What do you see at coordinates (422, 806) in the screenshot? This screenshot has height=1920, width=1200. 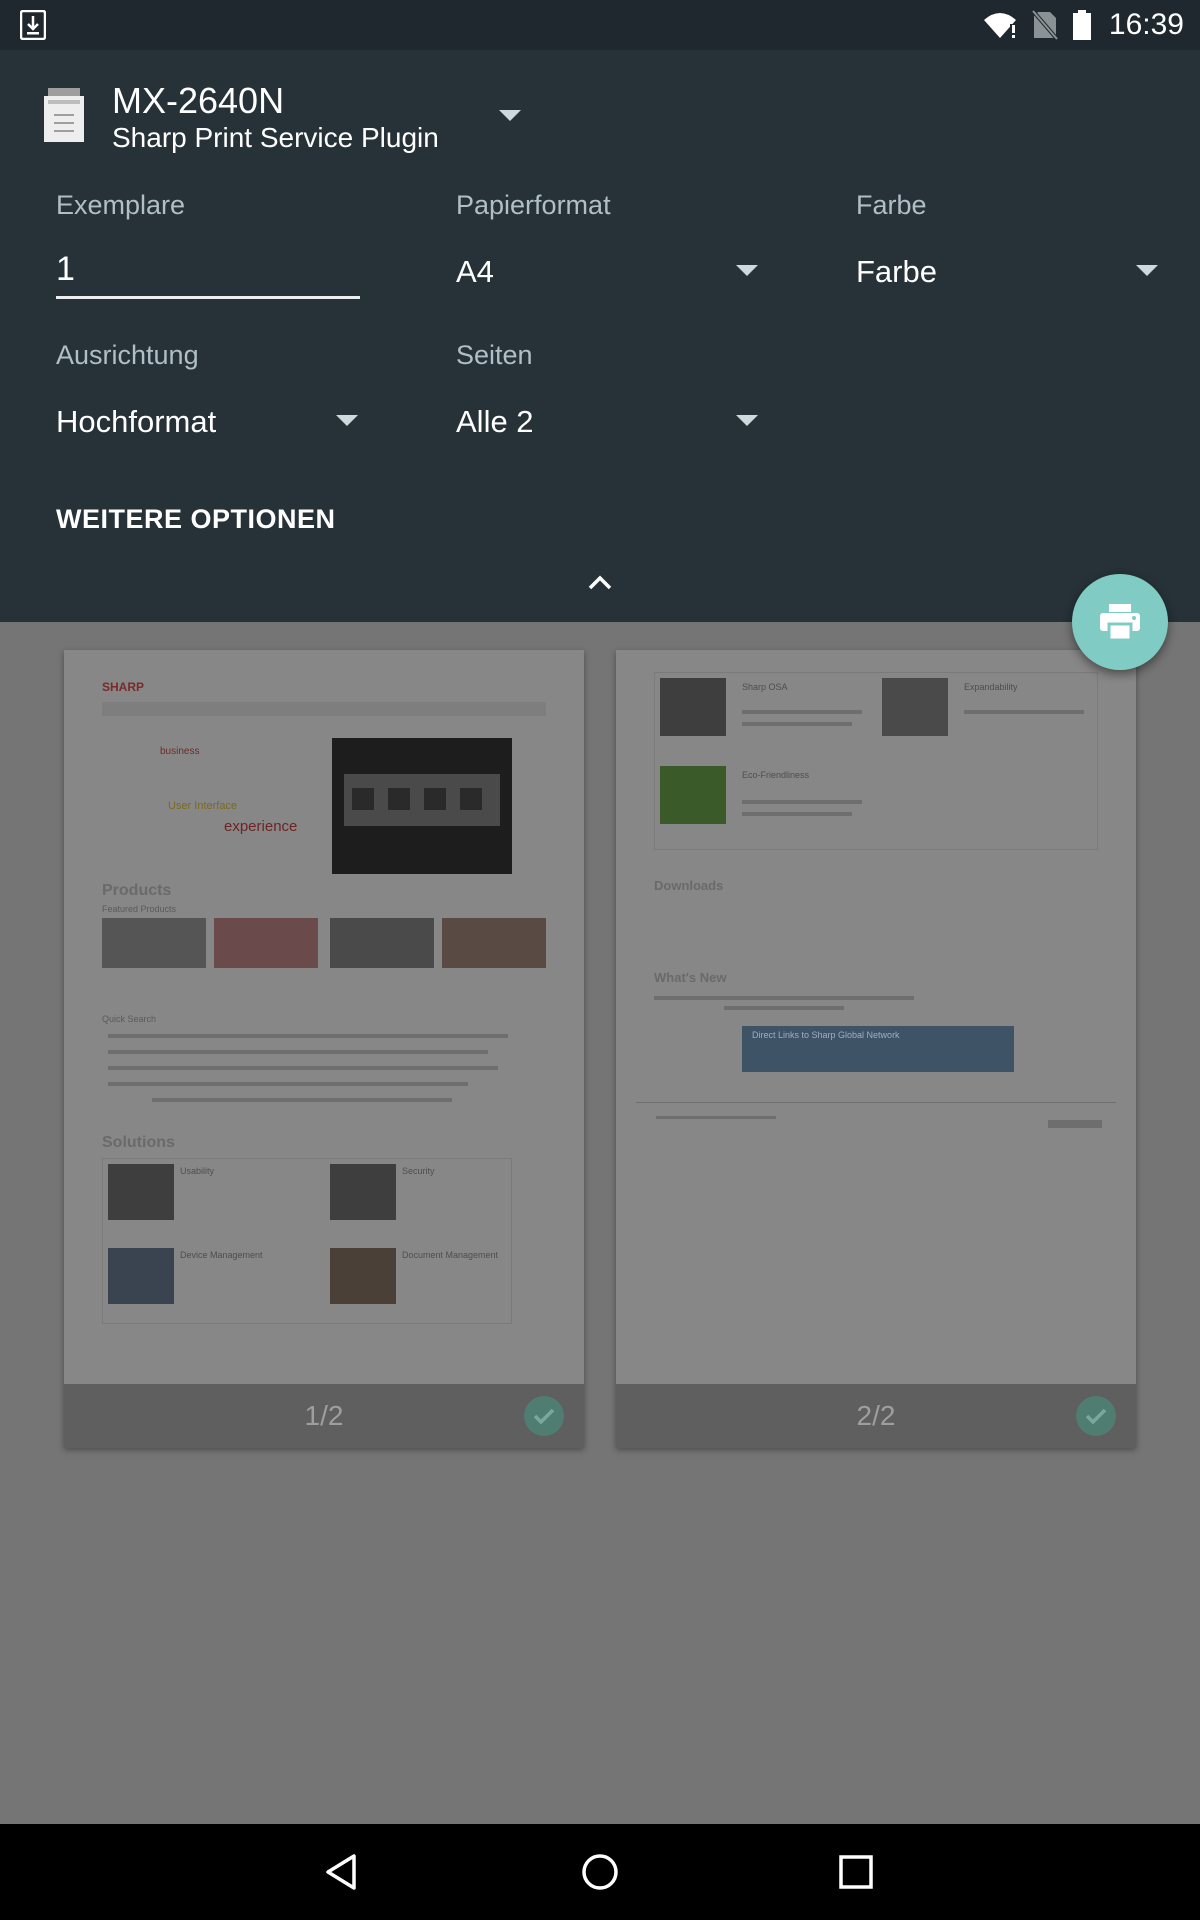 I see `mini-hero-image` at bounding box center [422, 806].